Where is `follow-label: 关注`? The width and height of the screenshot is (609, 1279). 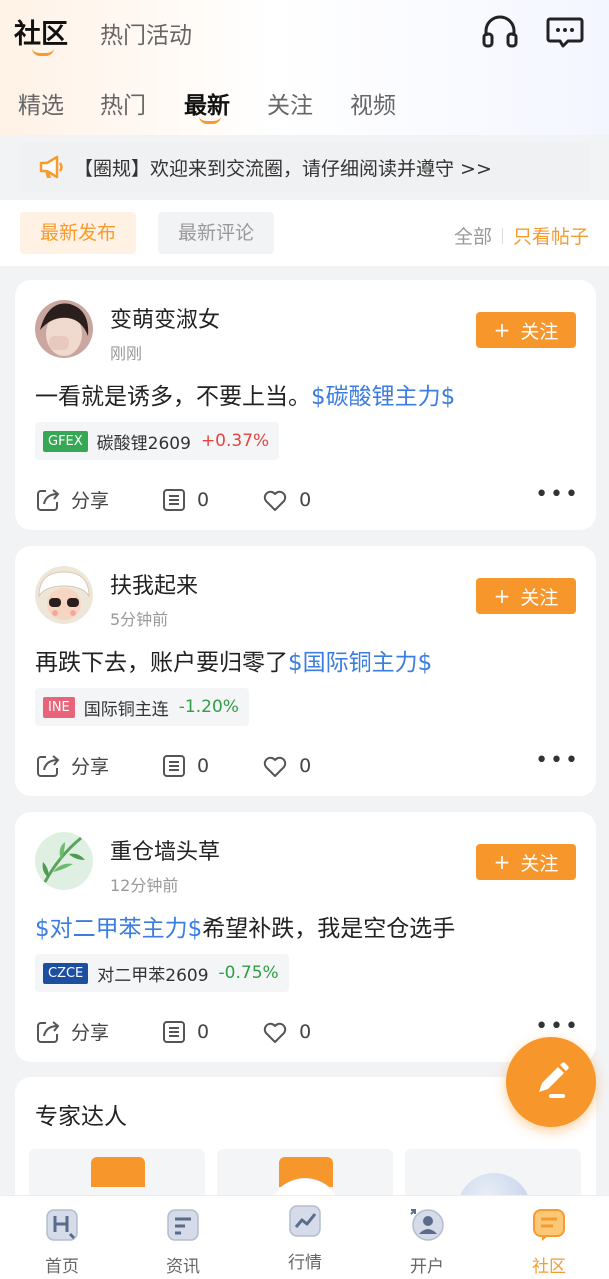
follow-label: 关注 is located at coordinates (539, 863).